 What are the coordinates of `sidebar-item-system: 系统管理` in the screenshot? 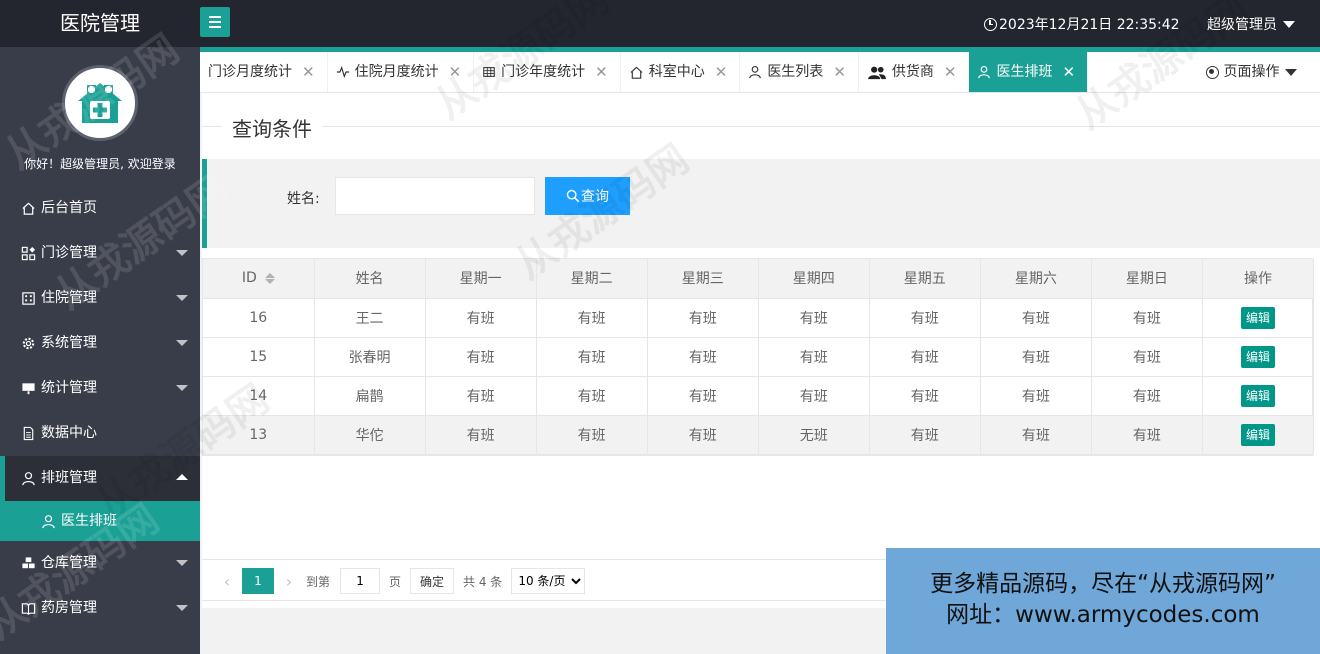 It's located at (100, 343).